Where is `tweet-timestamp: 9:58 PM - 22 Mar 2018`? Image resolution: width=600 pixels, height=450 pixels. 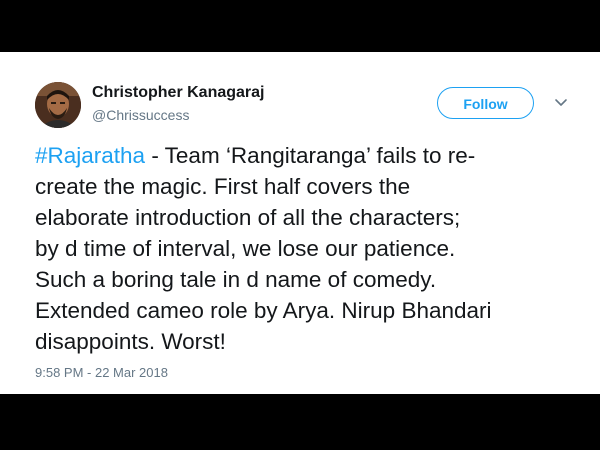 tweet-timestamp: 9:58 PM - 22 Mar 2018 is located at coordinates (101, 372).